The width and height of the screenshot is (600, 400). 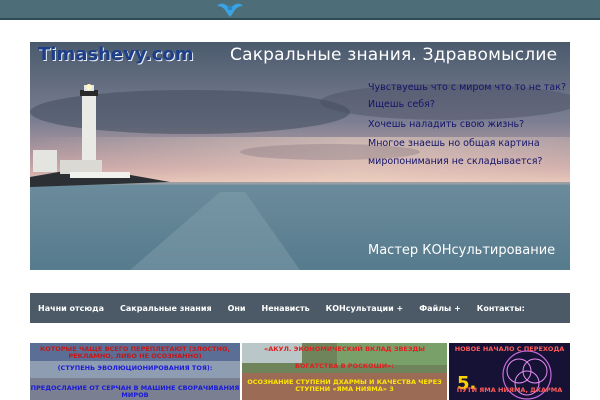 What do you see at coordinates (467, 87) in the screenshot?
I see `banner-line-1: Чувствуешь что с миром что то не так?` at bounding box center [467, 87].